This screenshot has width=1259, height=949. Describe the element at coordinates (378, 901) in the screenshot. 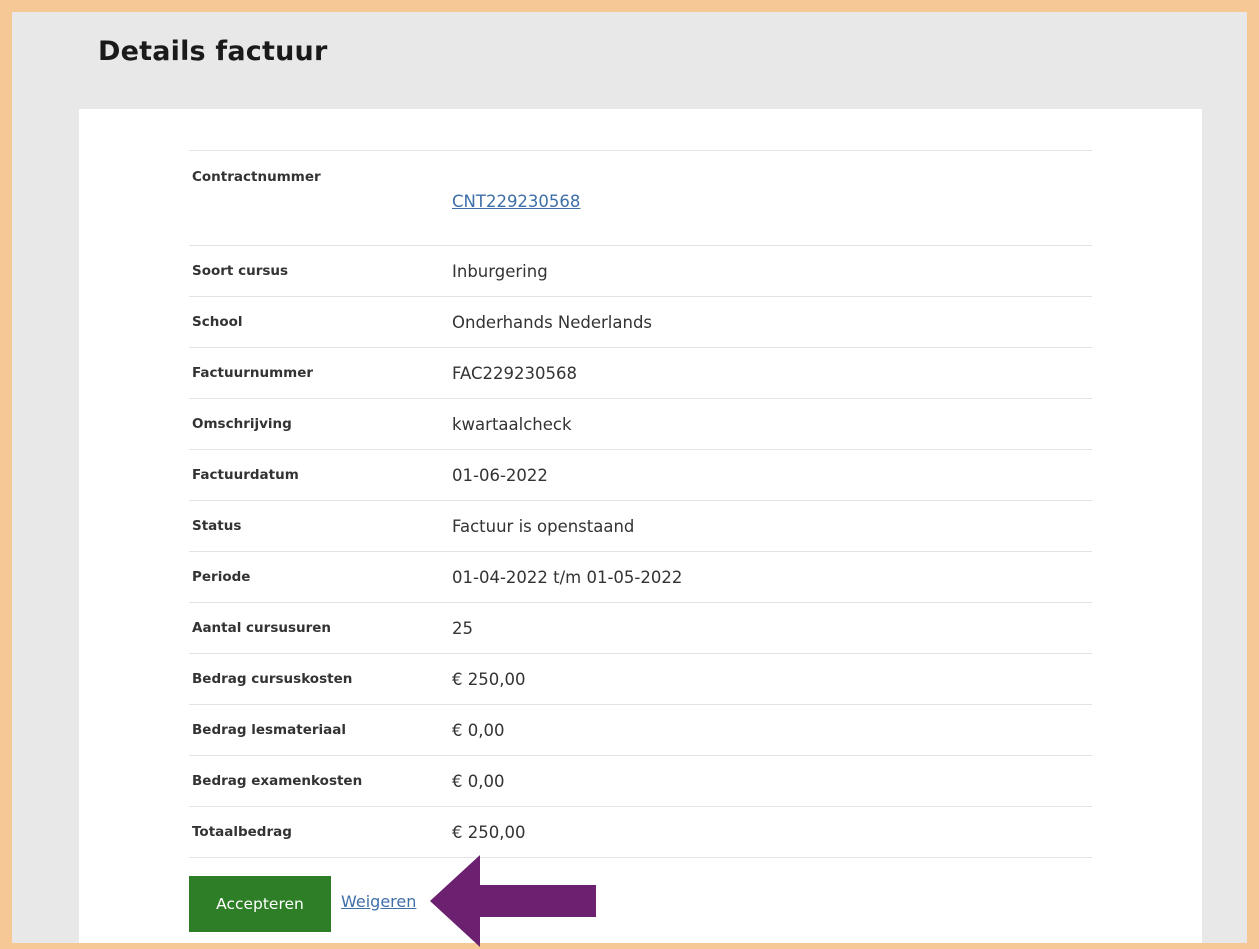

I see `reject-link: Weigeren` at that location.